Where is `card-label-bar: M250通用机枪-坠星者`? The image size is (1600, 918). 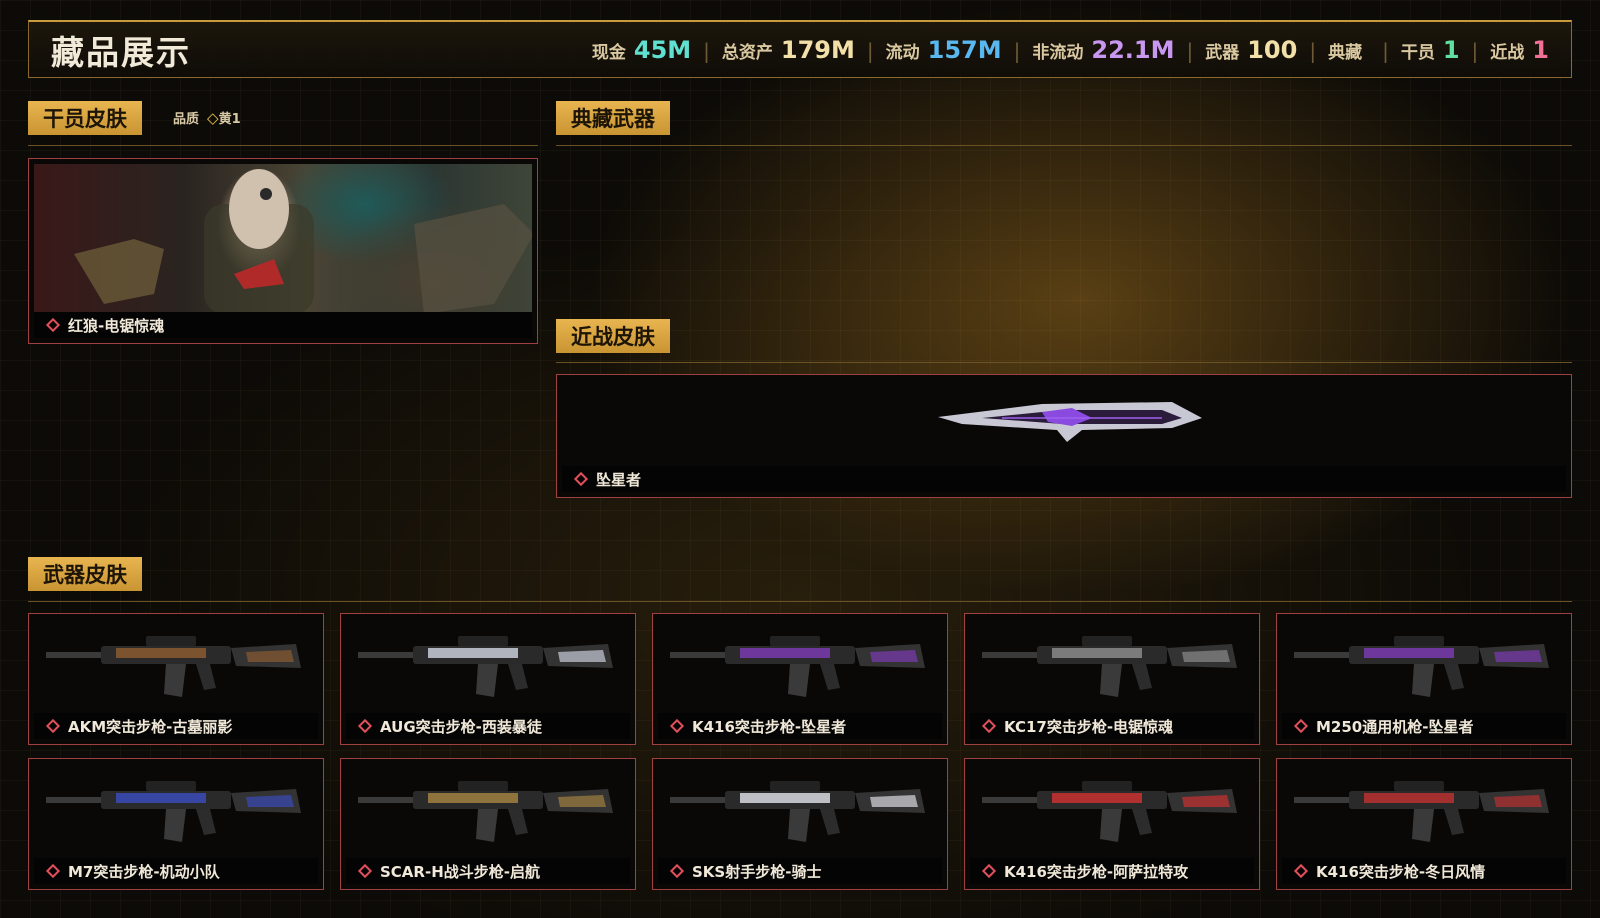
card-label-bar: M250通用机枪-坠星者 is located at coordinates (1424, 726).